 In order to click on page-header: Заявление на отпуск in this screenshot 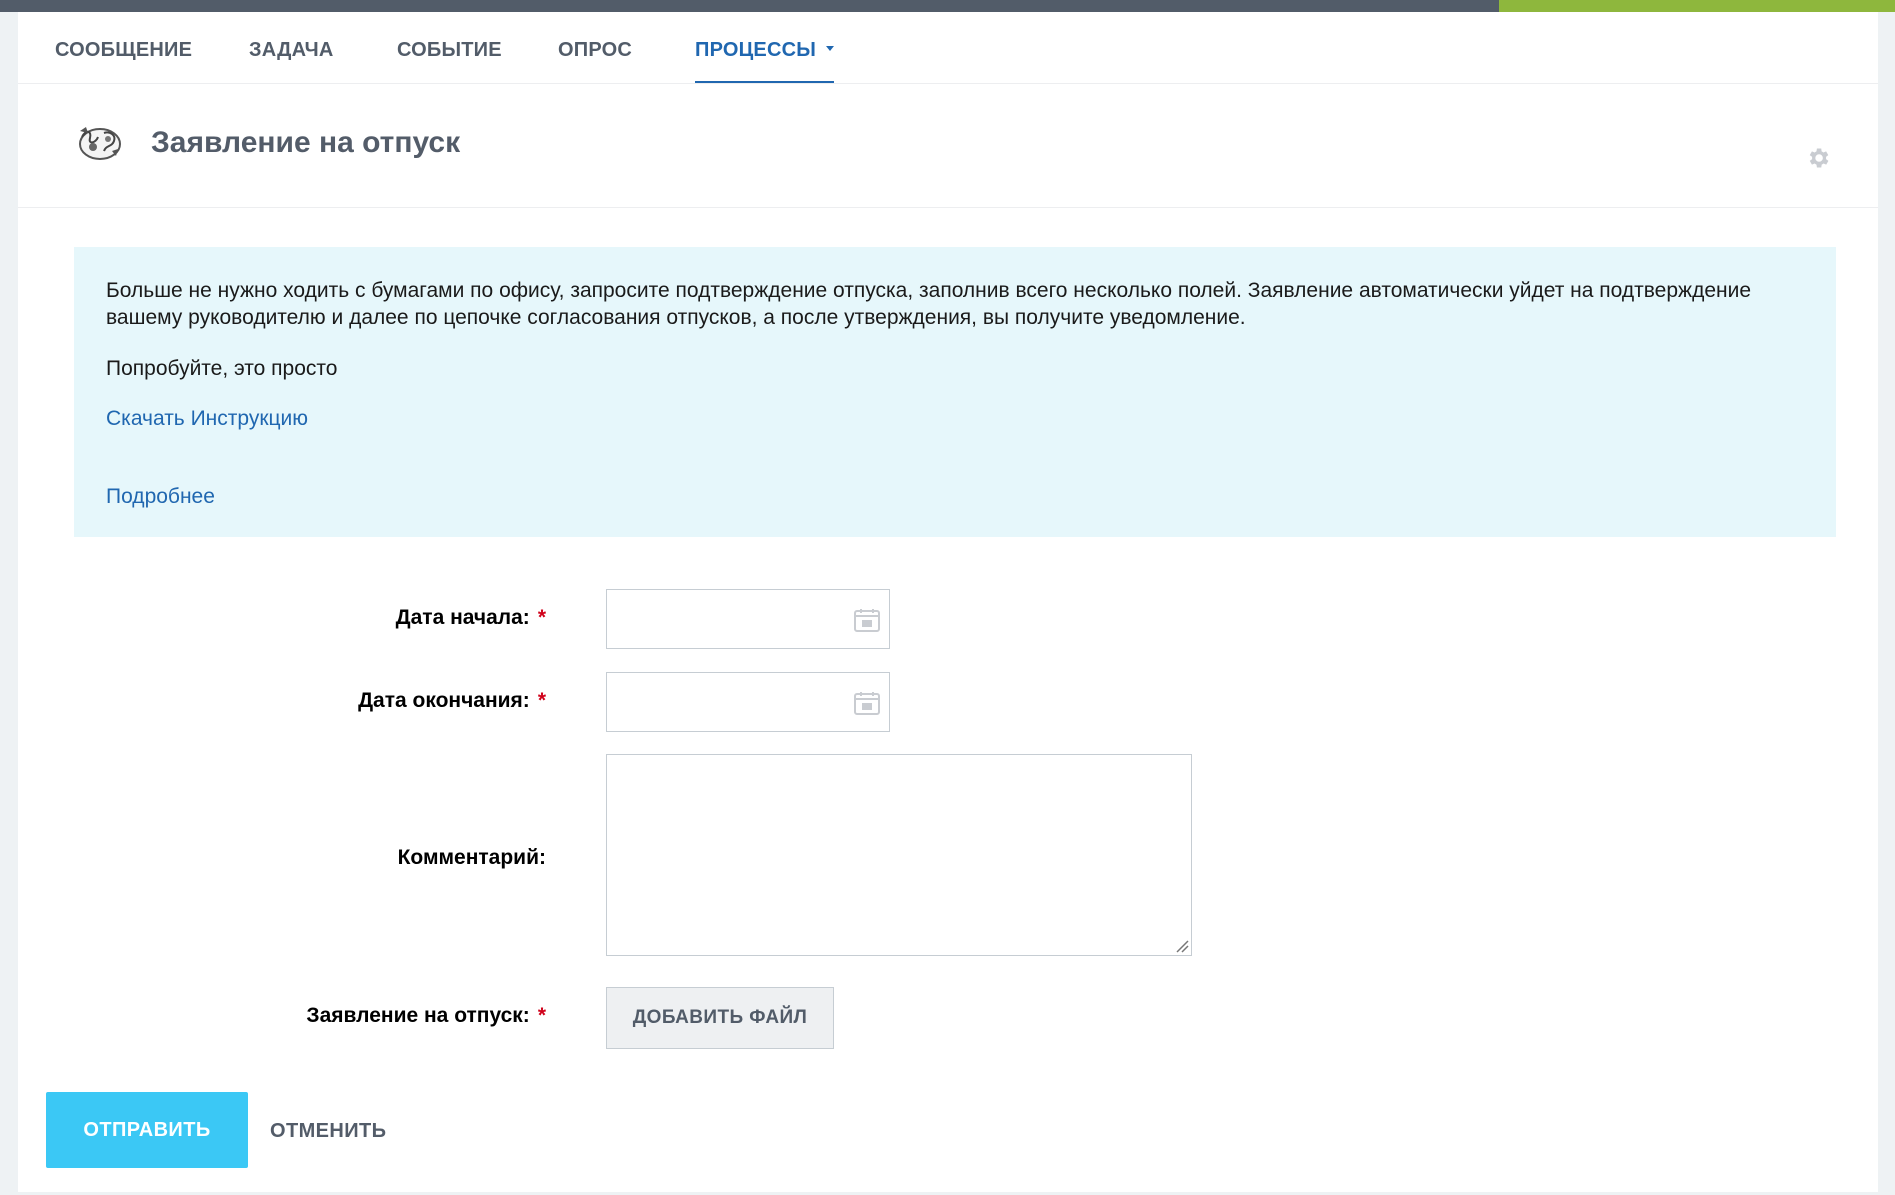, I will do `click(948, 145)`.